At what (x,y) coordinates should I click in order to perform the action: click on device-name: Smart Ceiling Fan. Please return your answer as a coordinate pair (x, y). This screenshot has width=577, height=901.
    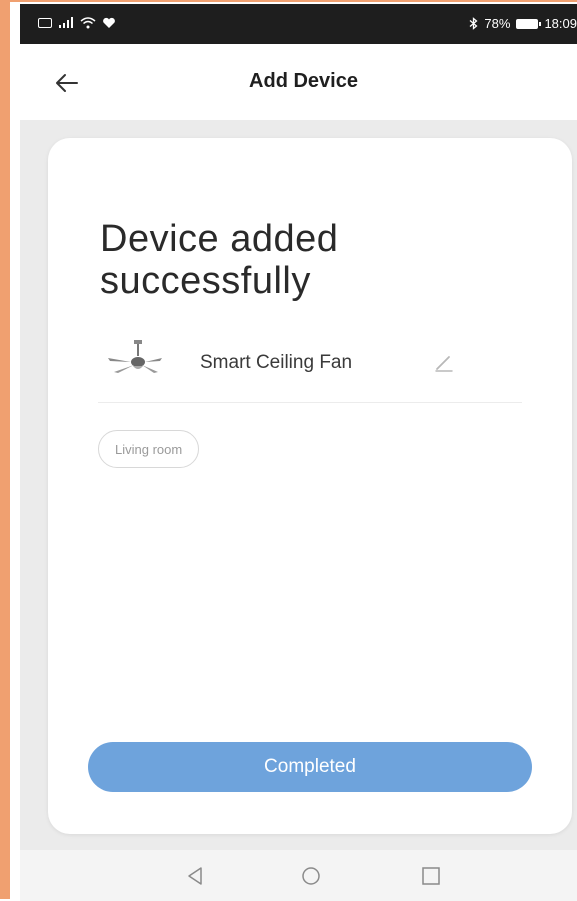
    Looking at the image, I should click on (276, 362).